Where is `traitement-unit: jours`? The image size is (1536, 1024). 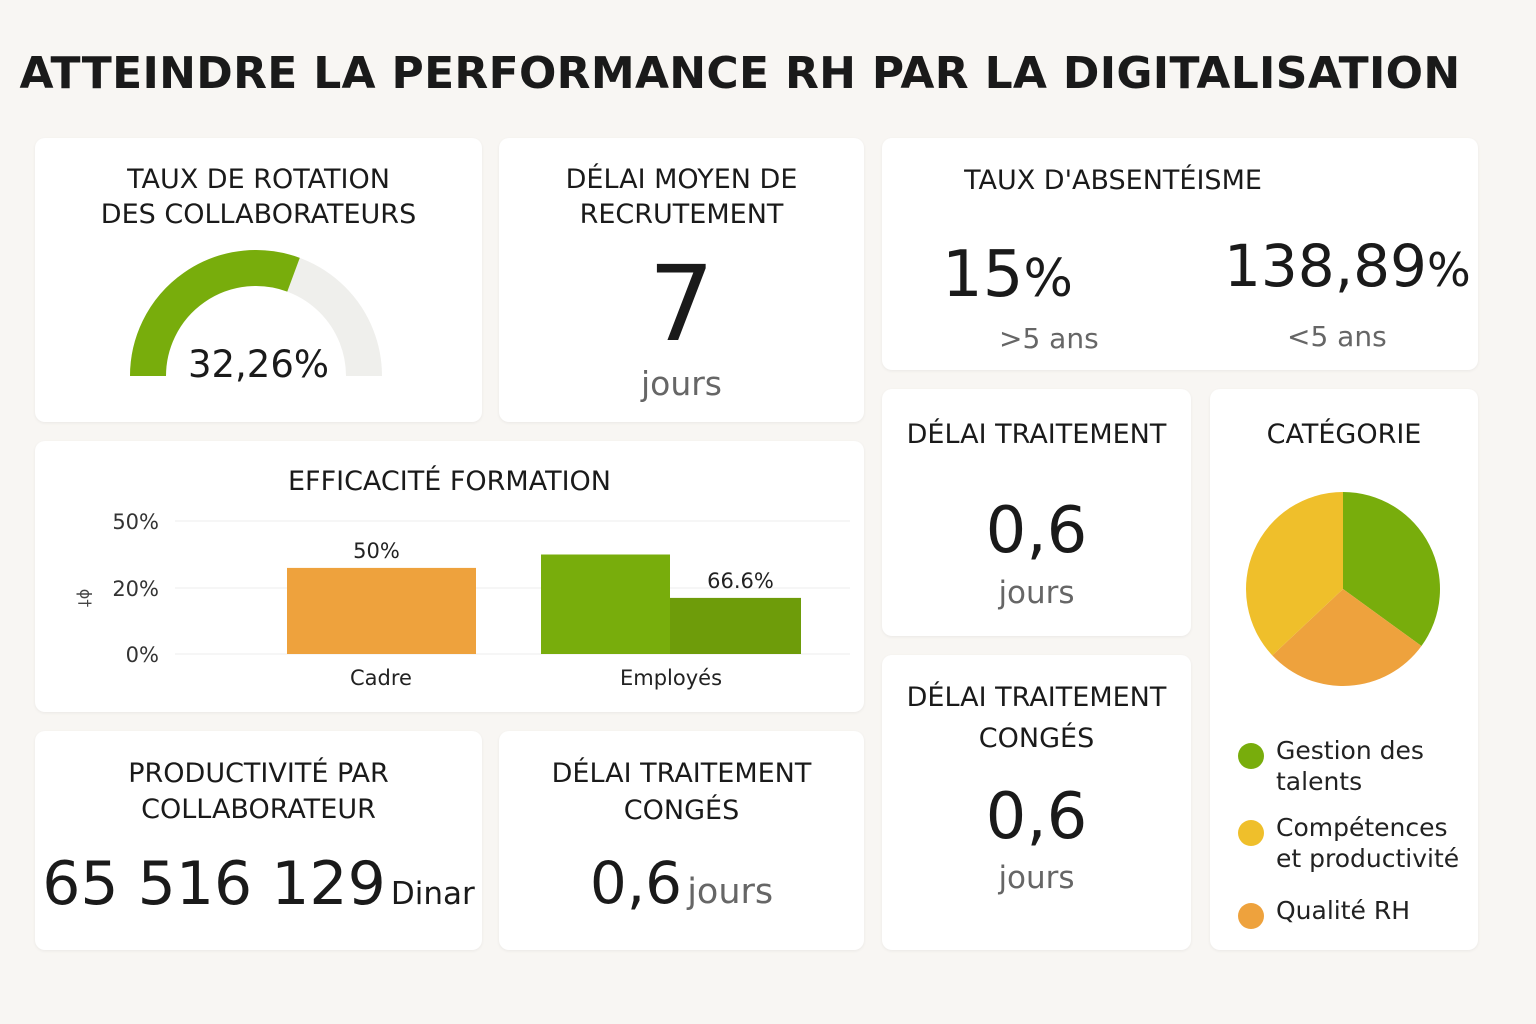
traitement-unit: jours is located at coordinates (1036, 593).